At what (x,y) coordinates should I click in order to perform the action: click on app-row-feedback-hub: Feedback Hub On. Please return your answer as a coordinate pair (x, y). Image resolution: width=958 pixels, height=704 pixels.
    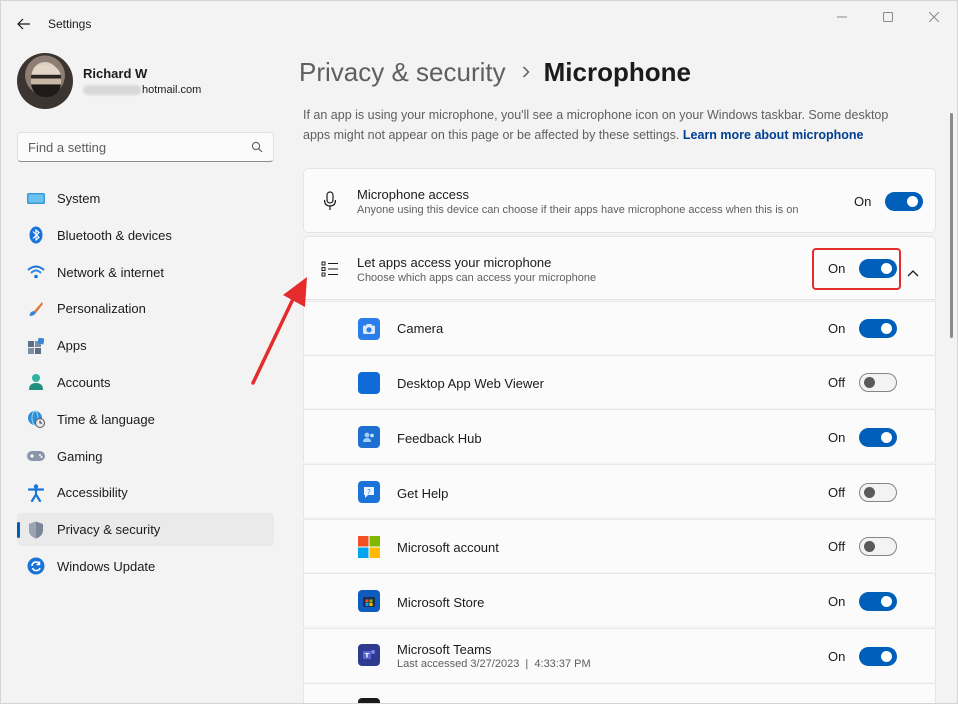
    Looking at the image, I should click on (619, 435).